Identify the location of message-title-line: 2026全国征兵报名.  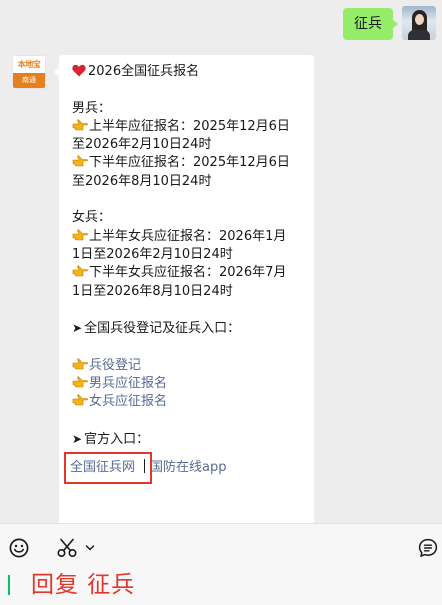
(189, 72).